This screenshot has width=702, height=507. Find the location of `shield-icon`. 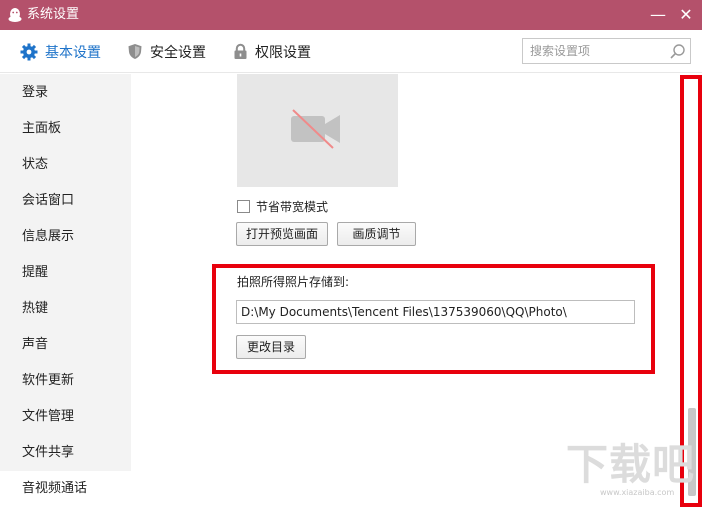

shield-icon is located at coordinates (135, 51).